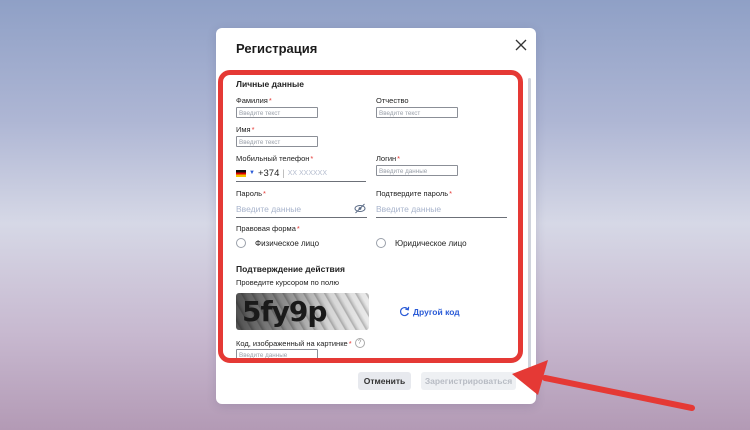 This screenshot has width=750, height=430. Describe the element at coordinates (300, 343) in the screenshot. I see `captcha-code-label: Код, изображенный на картинке * ?` at that location.